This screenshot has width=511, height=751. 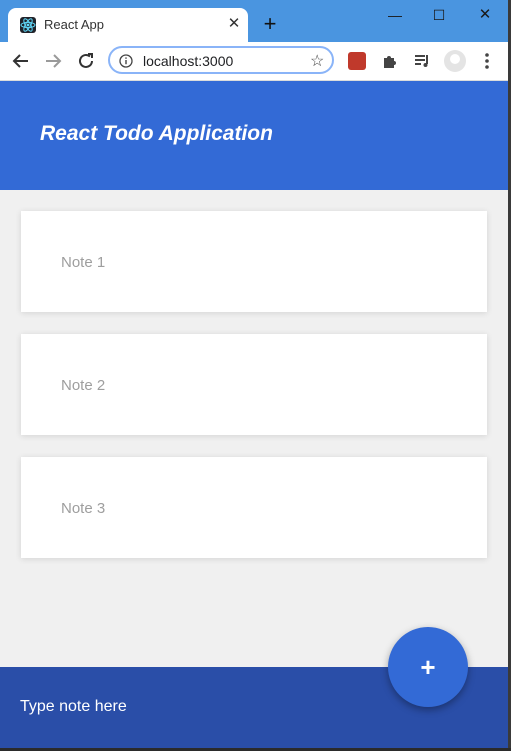 I want to click on extension-icon, so click(x=357, y=61).